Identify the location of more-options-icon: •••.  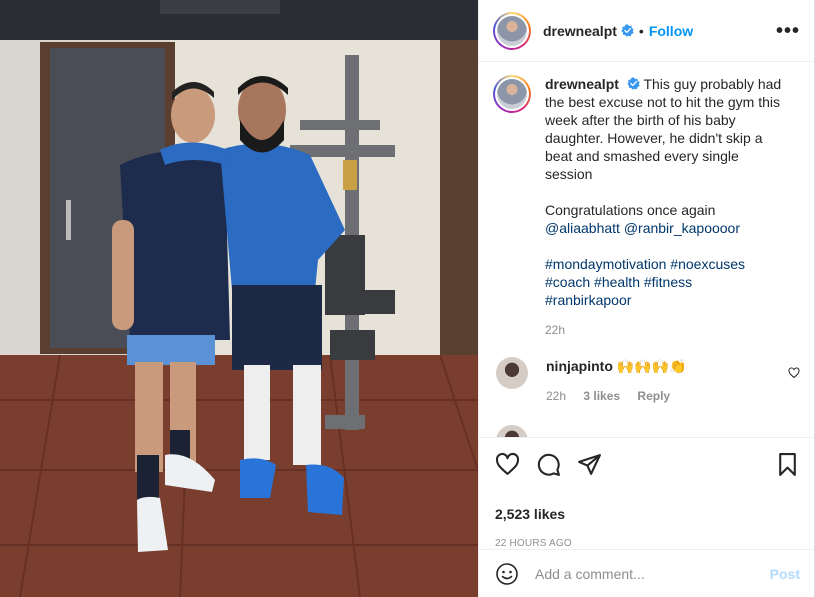
(788, 31).